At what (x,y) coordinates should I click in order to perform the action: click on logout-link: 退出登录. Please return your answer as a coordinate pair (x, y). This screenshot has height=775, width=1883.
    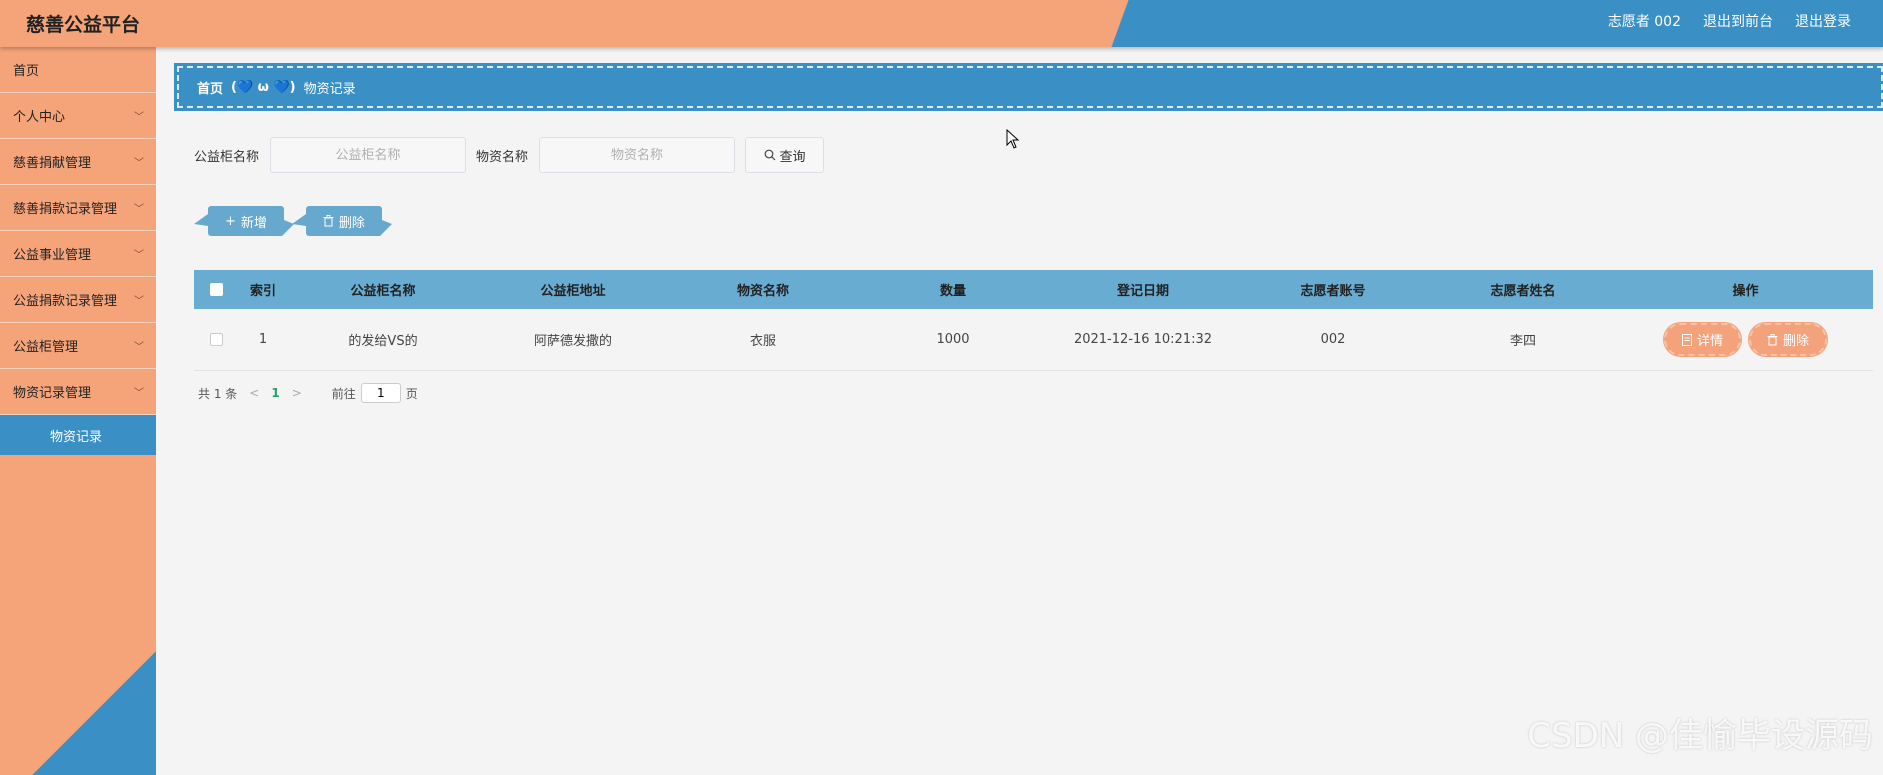
    Looking at the image, I should click on (1823, 21).